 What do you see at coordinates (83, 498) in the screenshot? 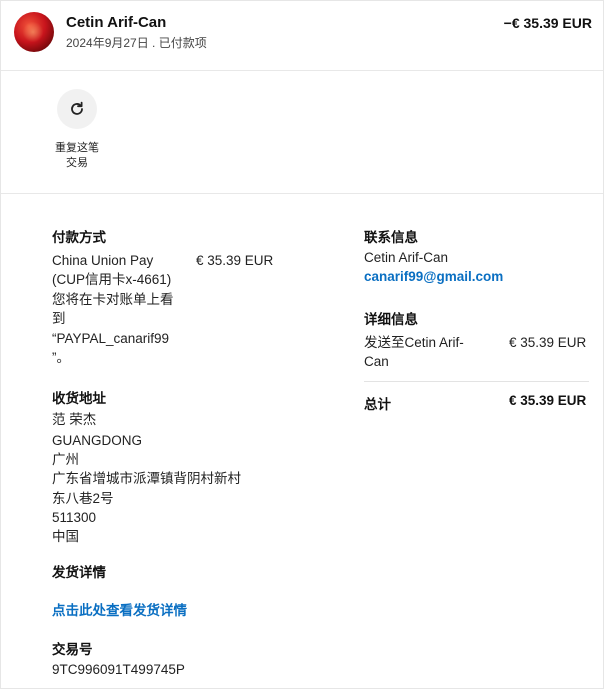
I see `address-line-5: 东八巷2号` at bounding box center [83, 498].